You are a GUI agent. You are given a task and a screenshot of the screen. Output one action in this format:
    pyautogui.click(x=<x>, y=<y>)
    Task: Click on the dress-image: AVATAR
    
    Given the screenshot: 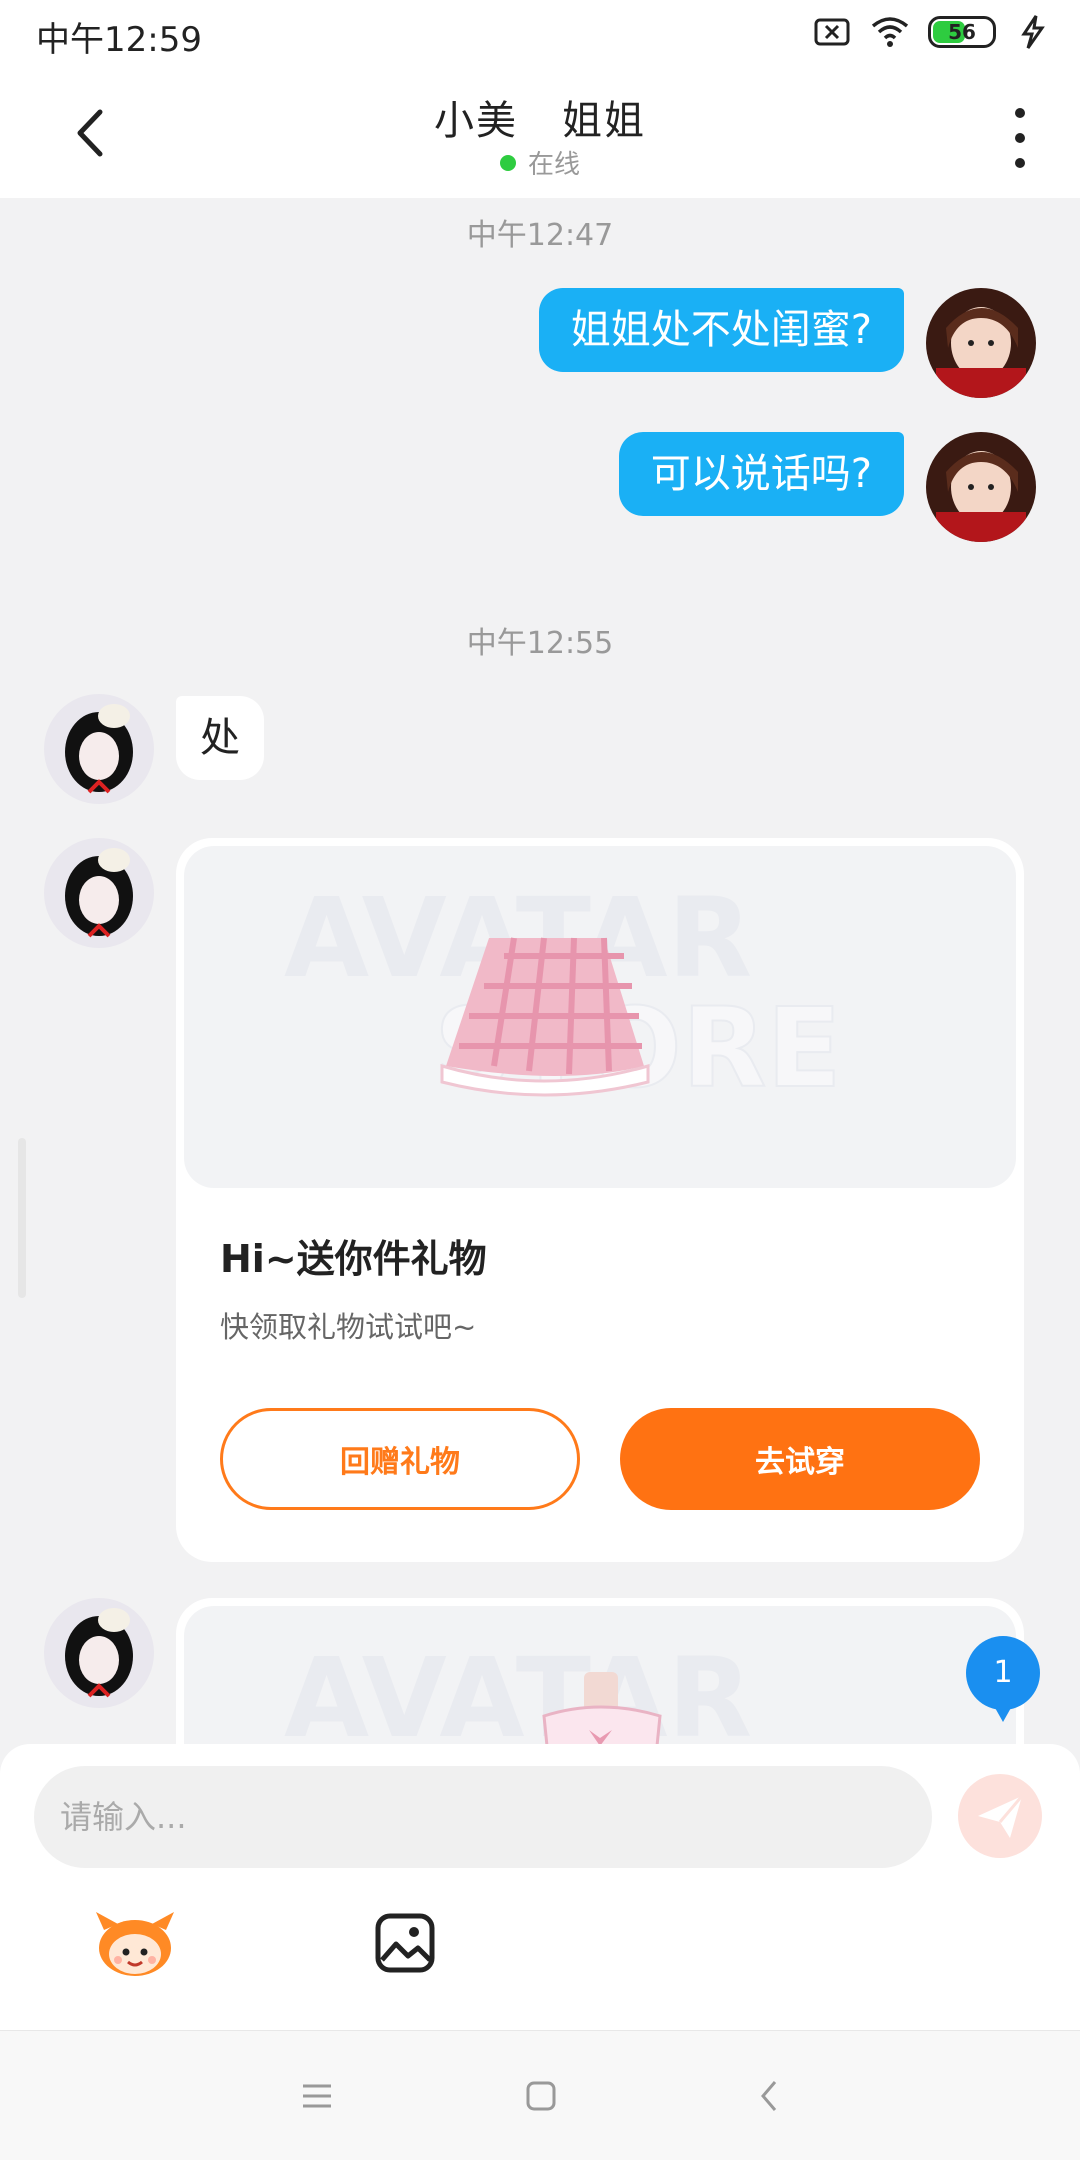 What is the action you would take?
    pyautogui.click(x=518, y=1689)
    